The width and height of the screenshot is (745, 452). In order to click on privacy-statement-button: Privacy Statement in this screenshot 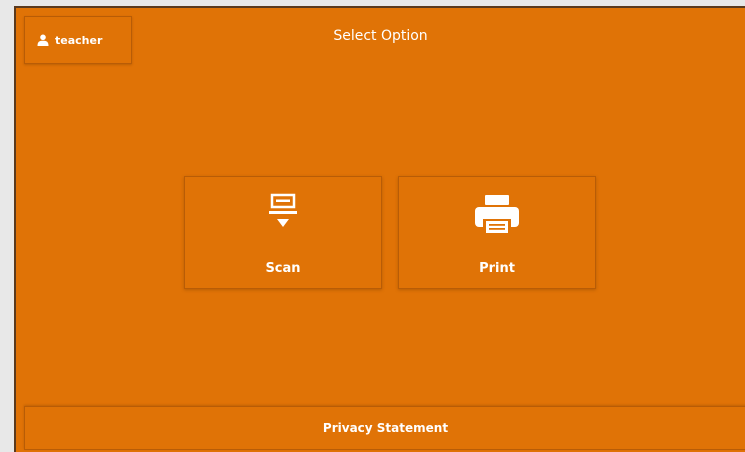, I will do `click(384, 428)`.